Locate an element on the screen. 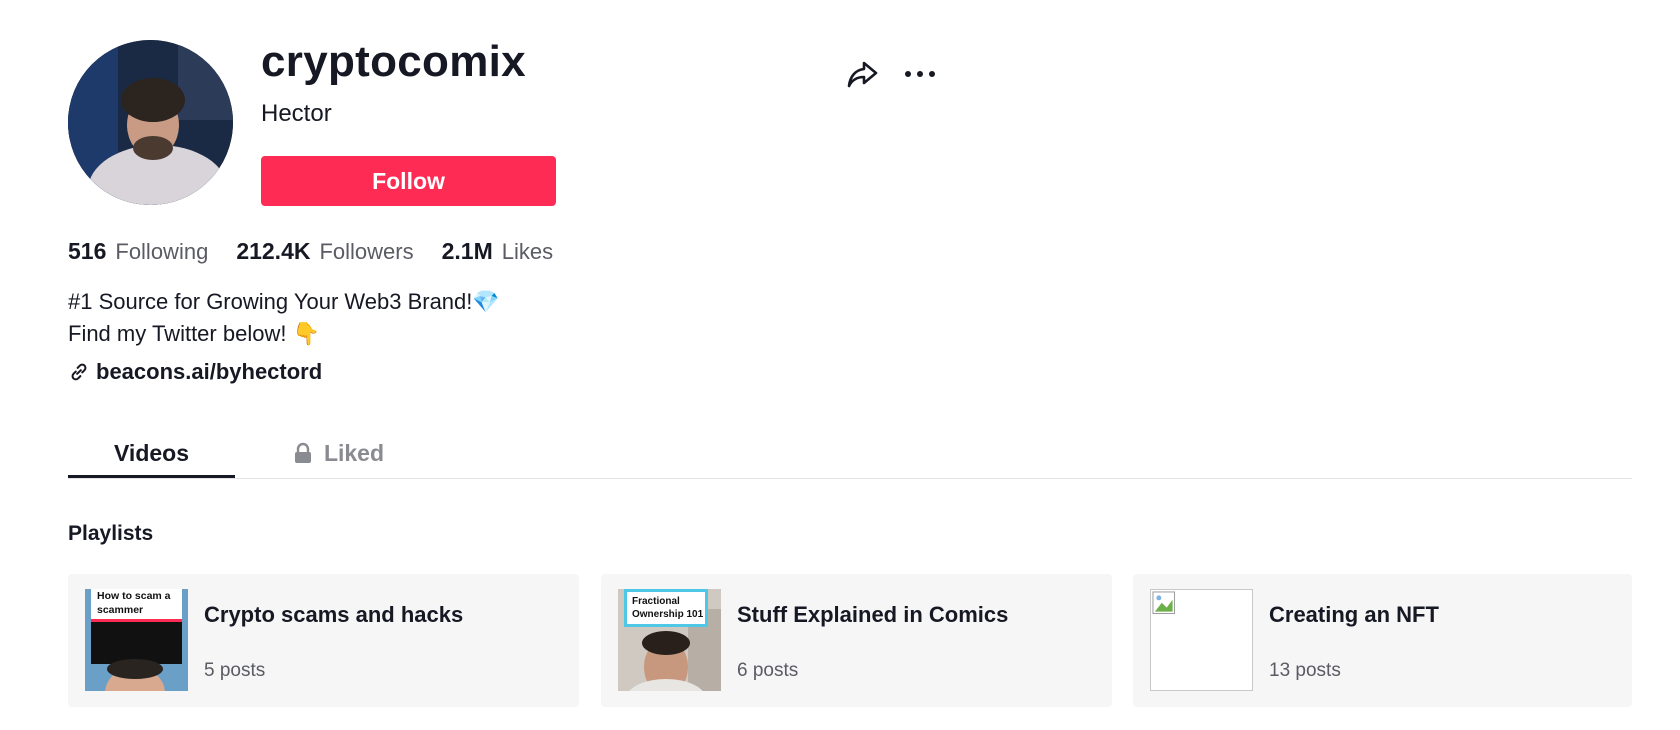  bio-link-text: beacons.ai/byhectord is located at coordinates (209, 371).